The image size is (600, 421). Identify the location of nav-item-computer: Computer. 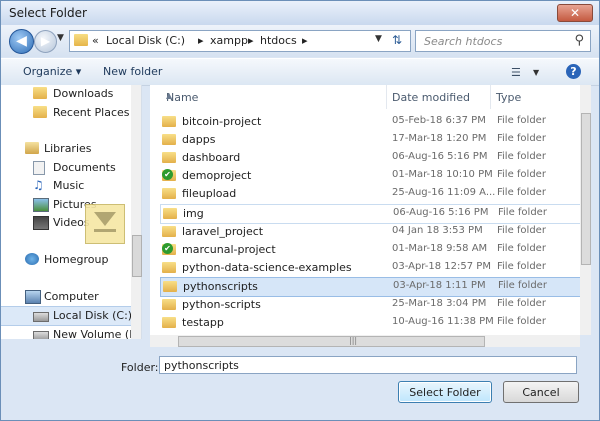
(71, 297).